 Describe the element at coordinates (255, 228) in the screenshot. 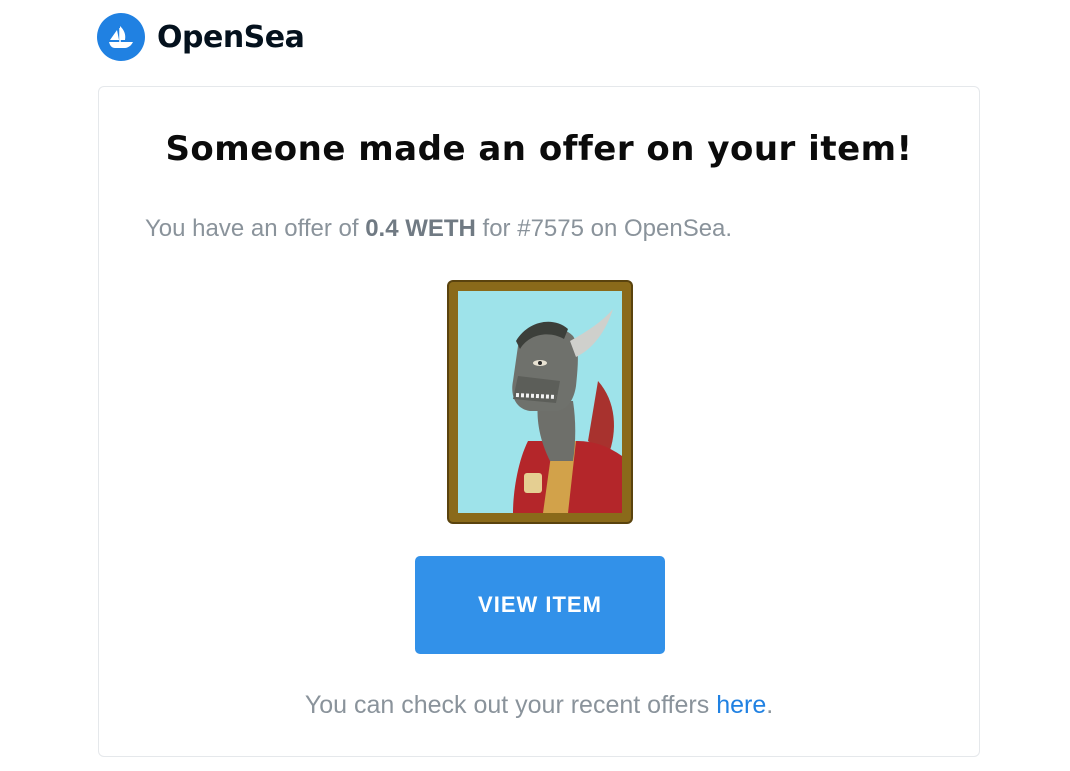

I see `offer-prefix: You have an offer of` at that location.